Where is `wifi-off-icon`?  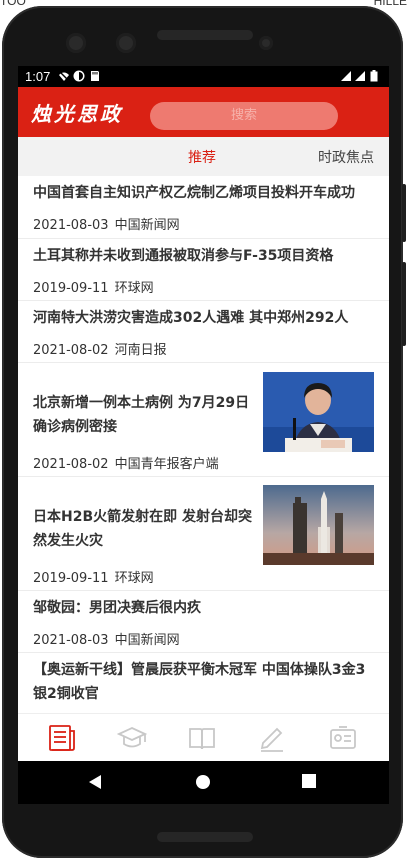
wifi-off-icon is located at coordinates (64, 76).